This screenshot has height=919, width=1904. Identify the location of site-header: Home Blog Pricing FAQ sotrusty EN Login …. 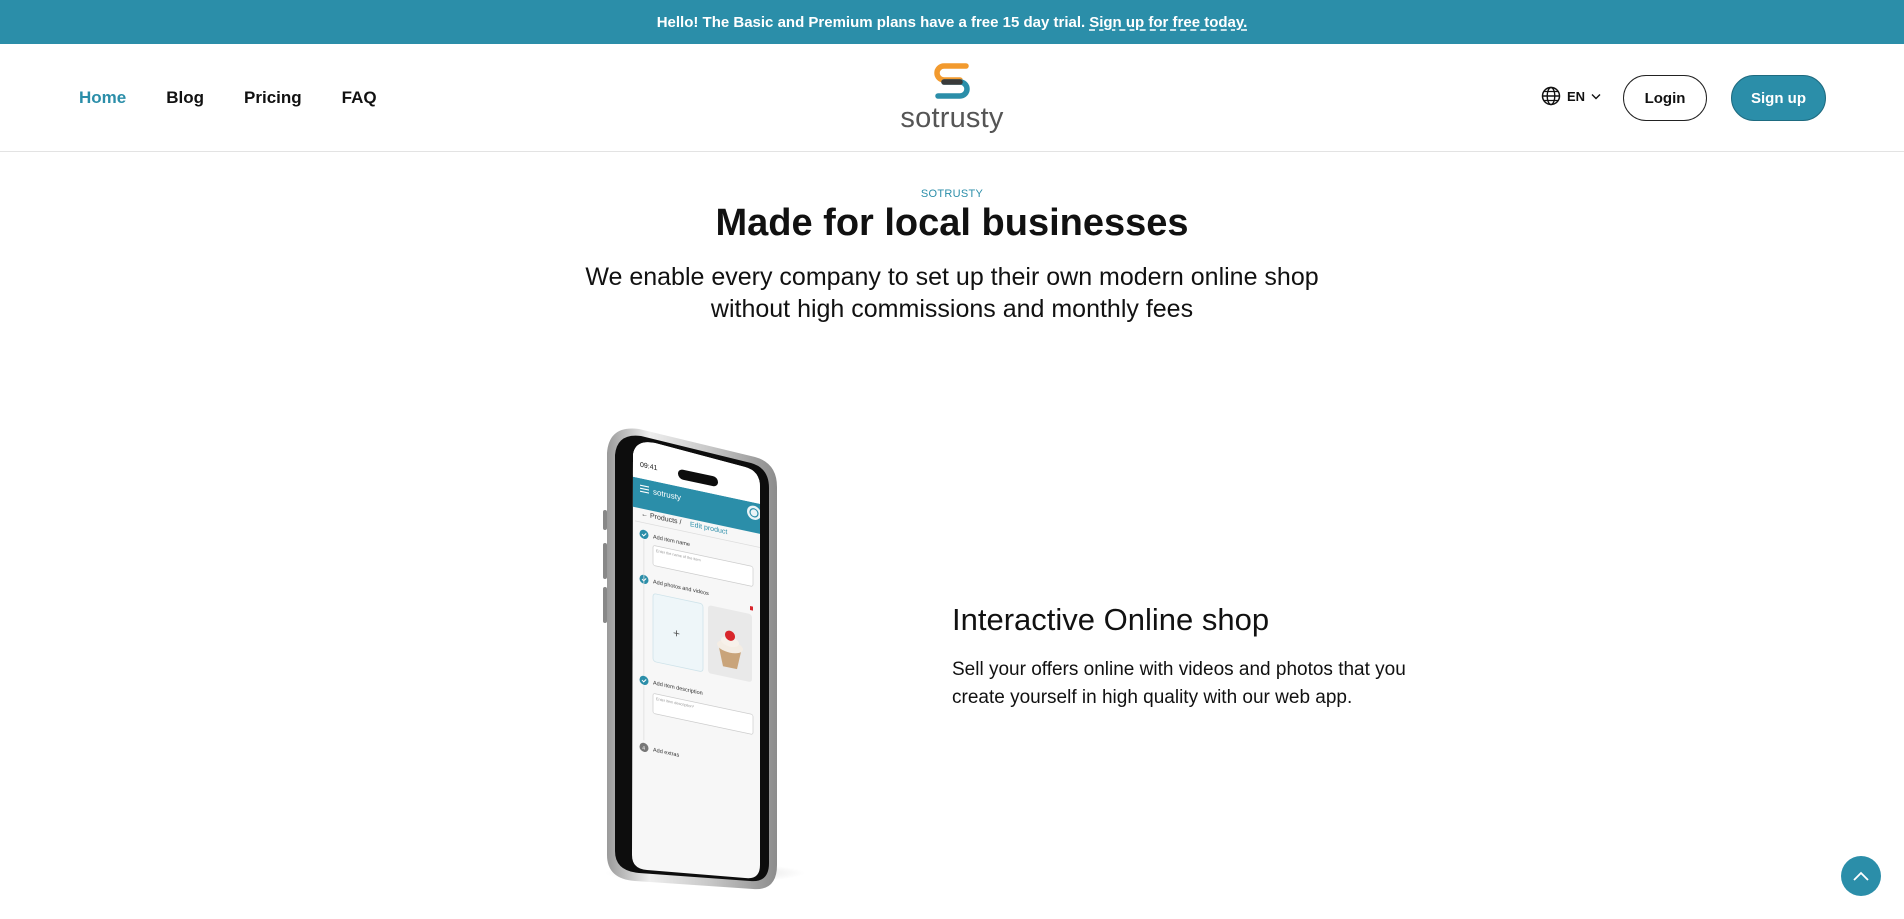
(952, 98).